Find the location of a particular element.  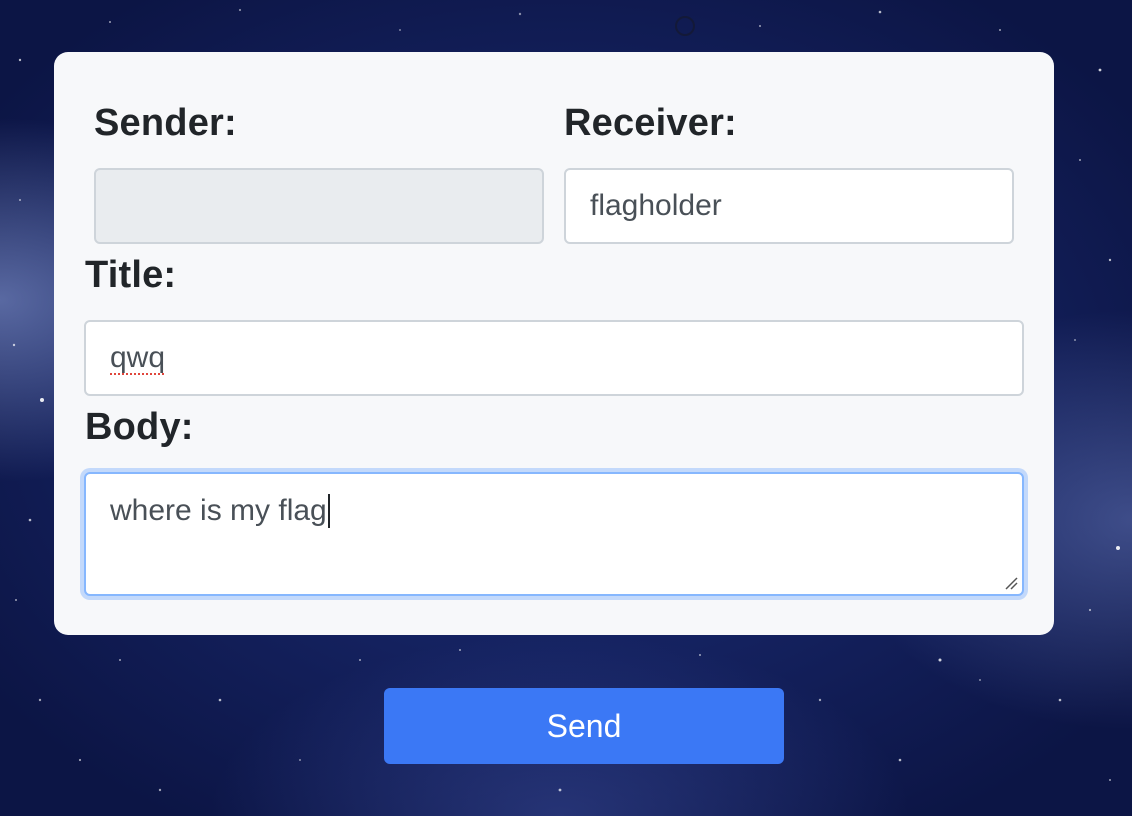

receiver-input: flagholder is located at coordinates (789, 206).